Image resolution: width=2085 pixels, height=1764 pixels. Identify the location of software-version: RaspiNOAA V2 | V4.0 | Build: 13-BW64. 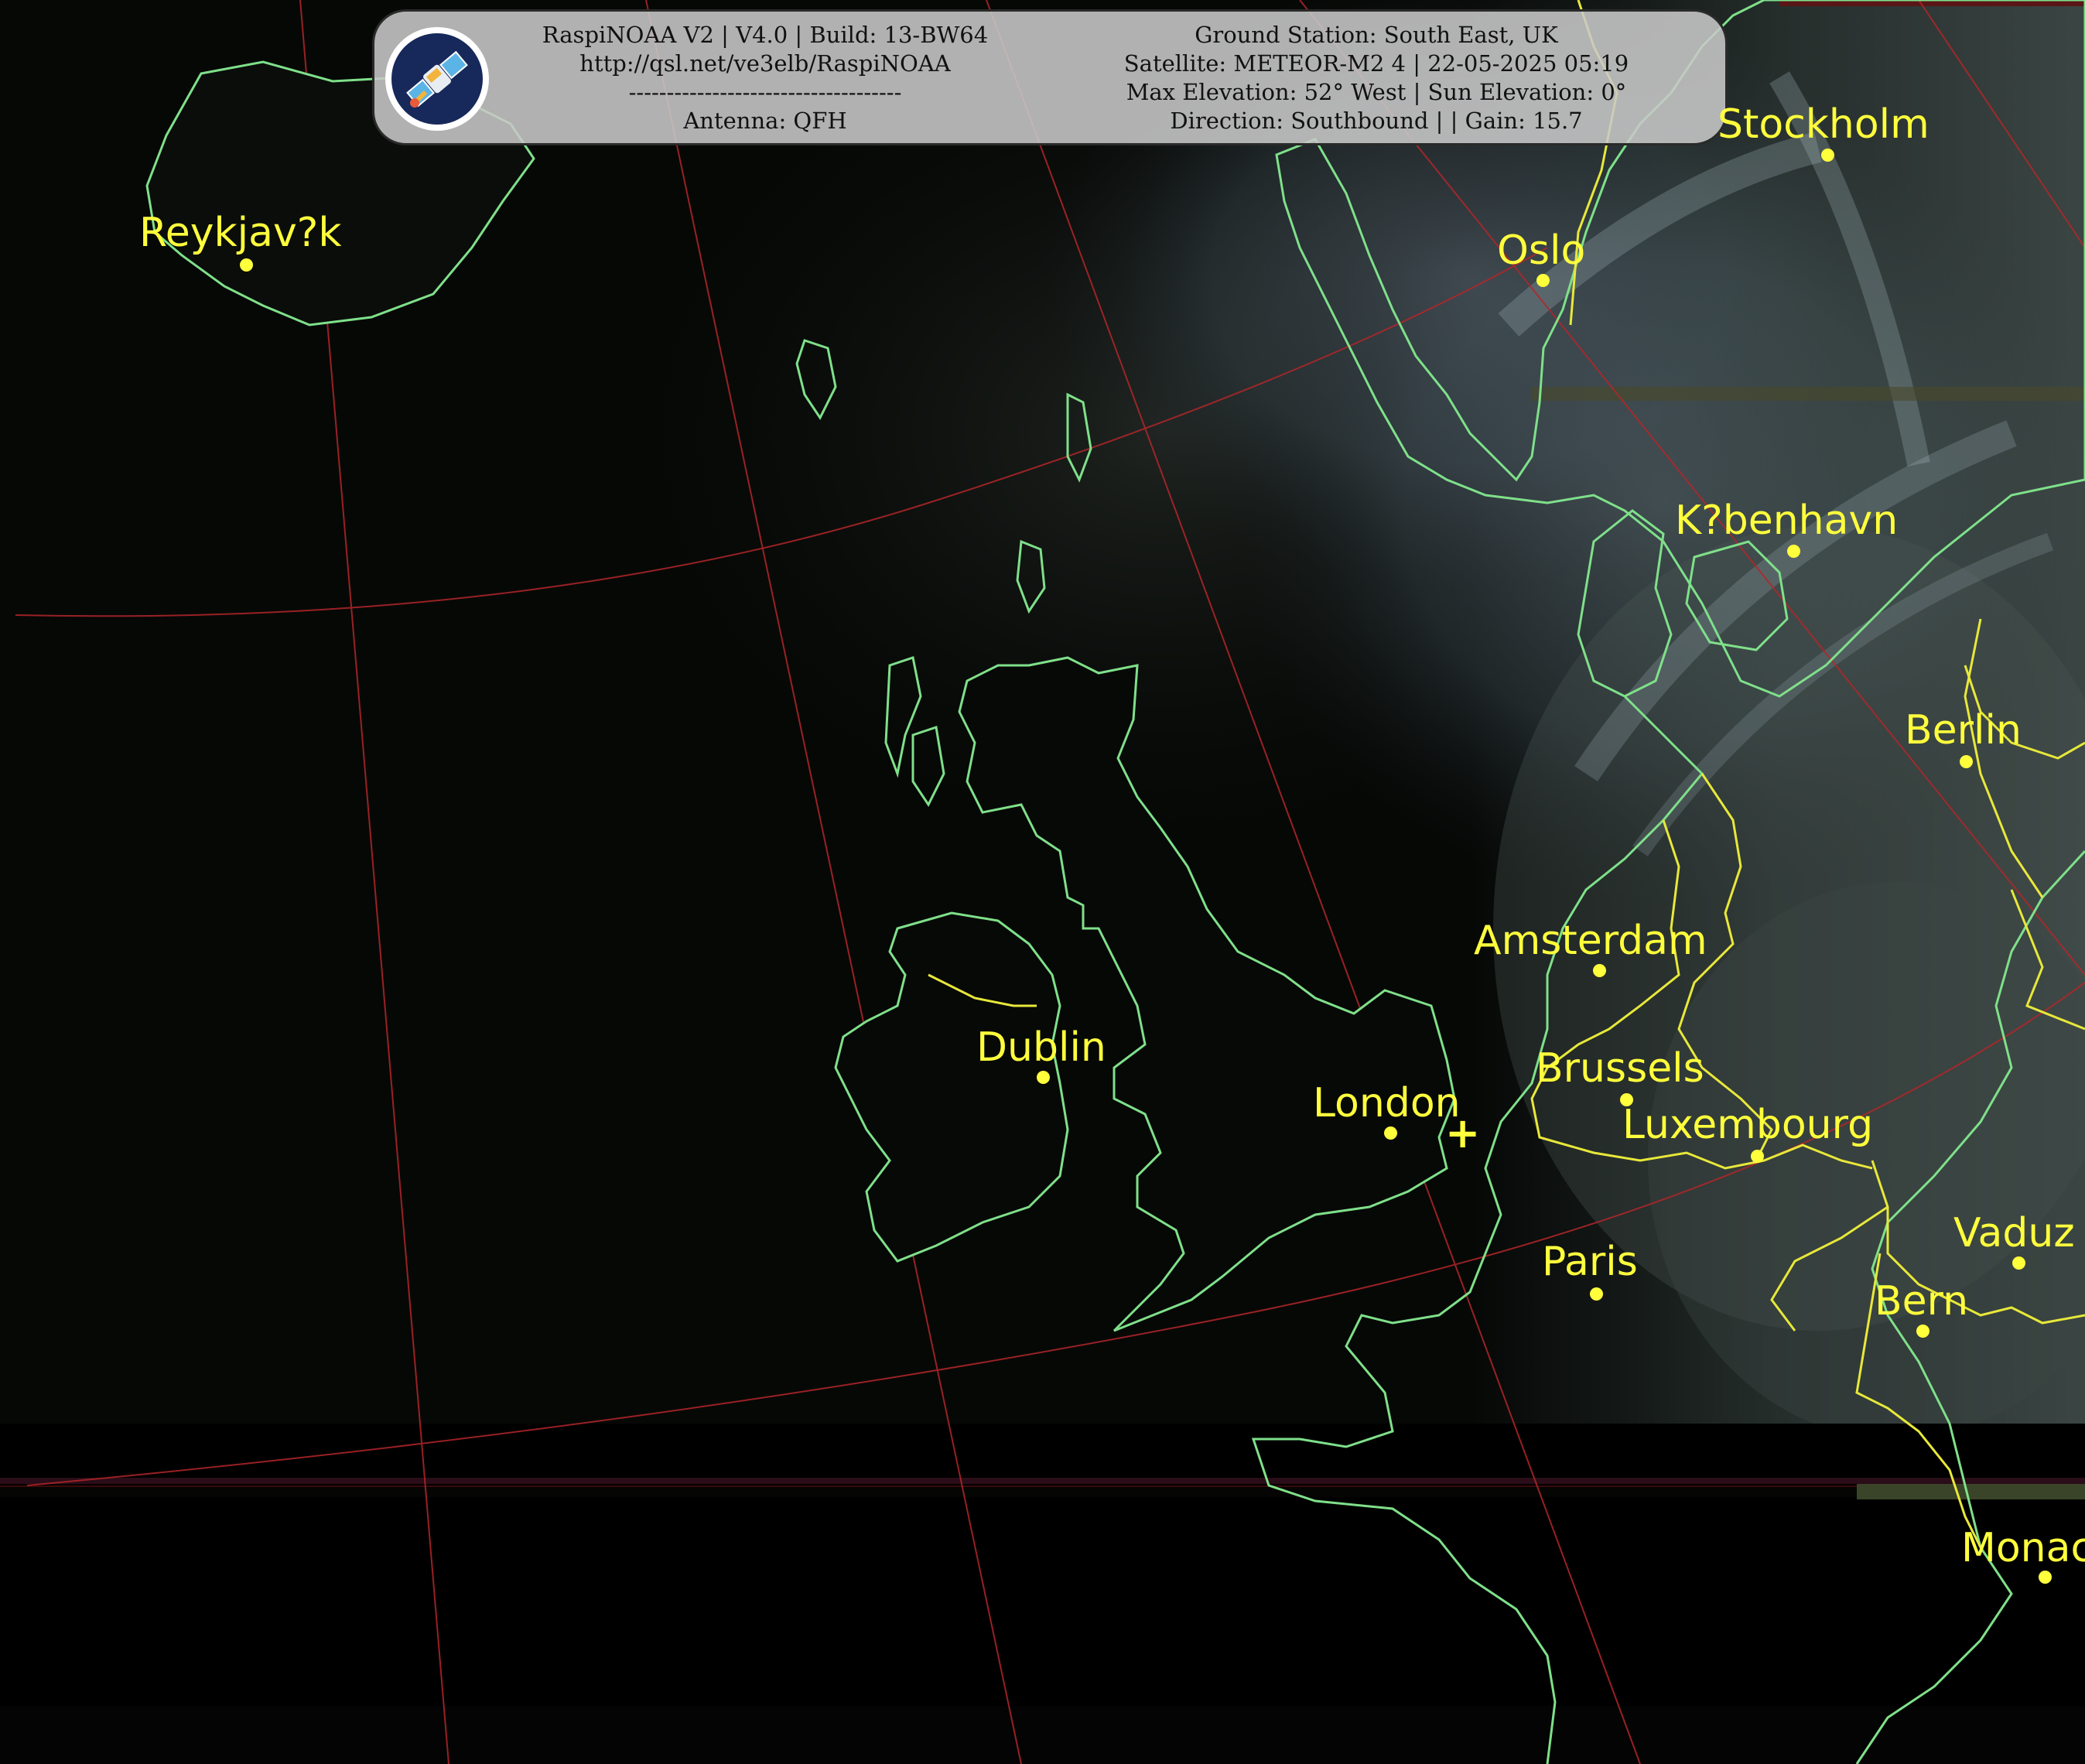
(765, 35).